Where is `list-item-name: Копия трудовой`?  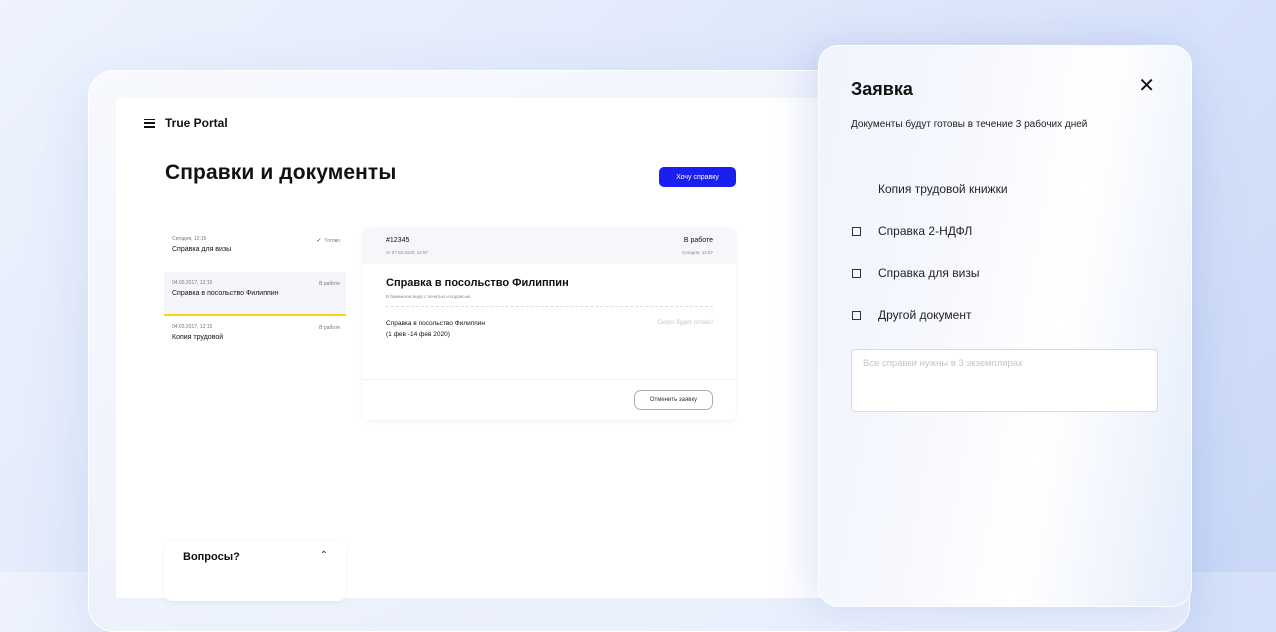
list-item-name: Копия трудовой is located at coordinates (198, 337).